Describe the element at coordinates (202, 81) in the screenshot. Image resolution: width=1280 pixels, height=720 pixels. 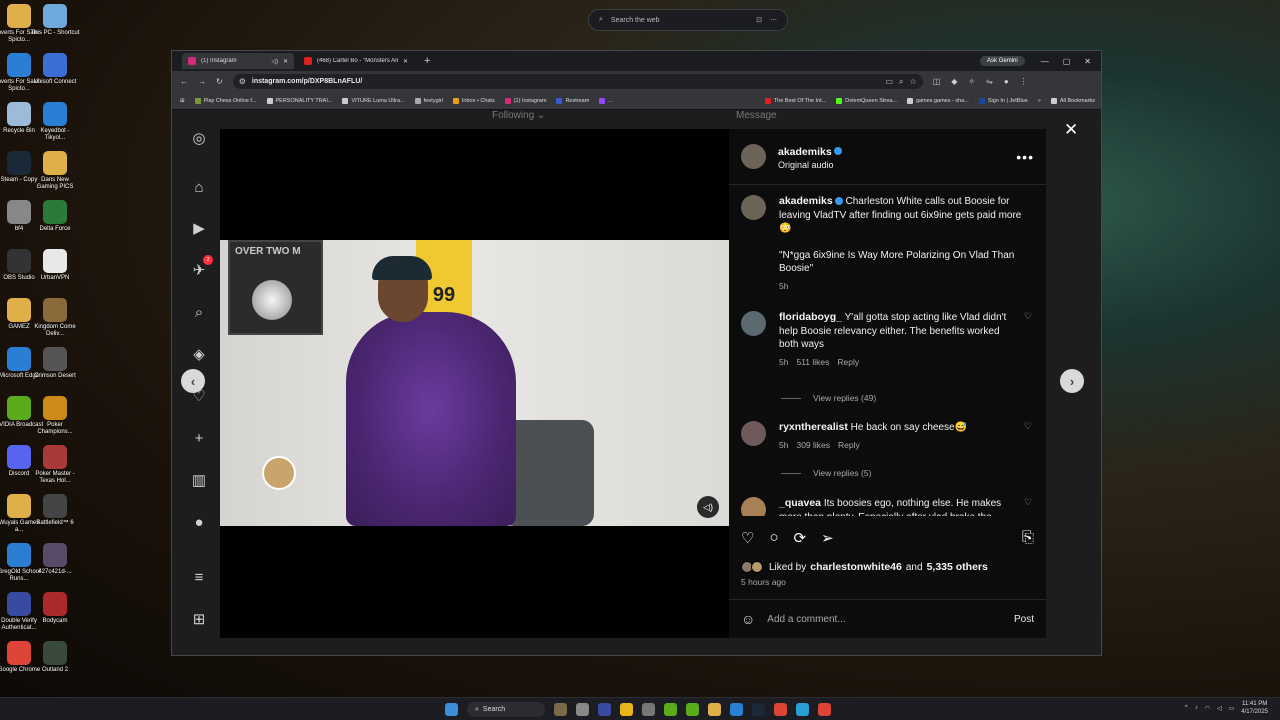
I see `forward-icon: →` at that location.